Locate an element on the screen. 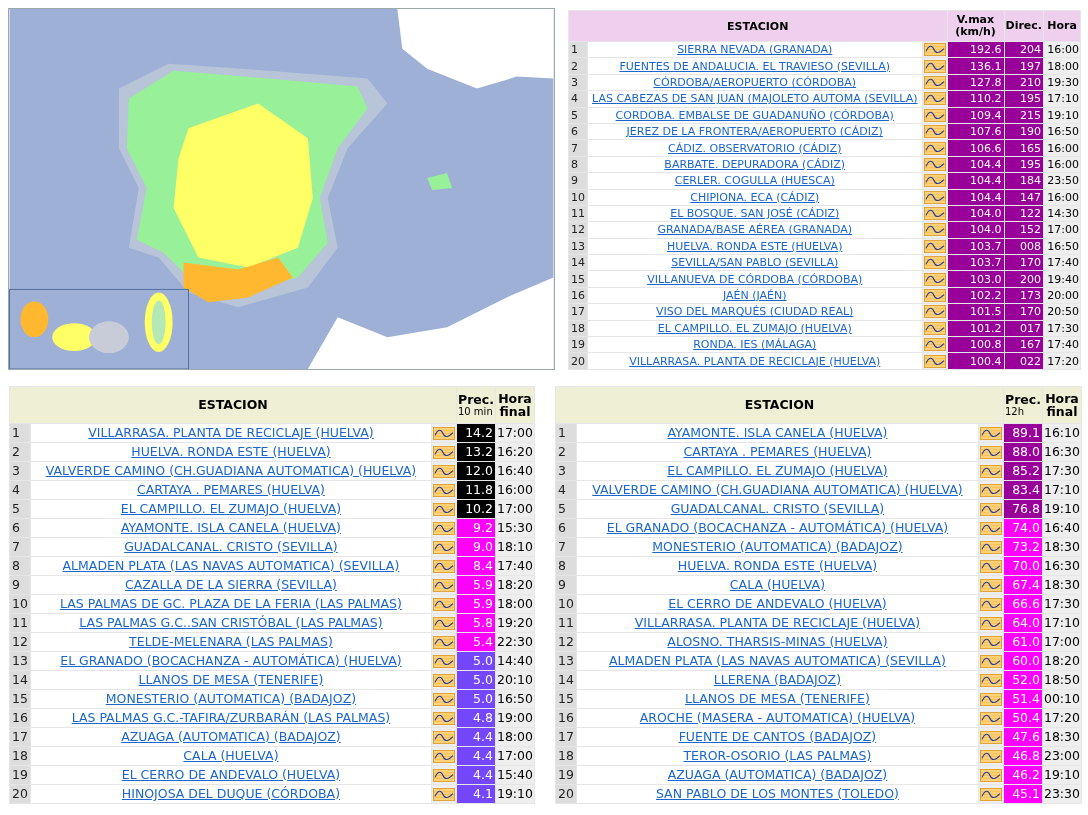  time-cell: 16:50 is located at coordinates (514, 699).